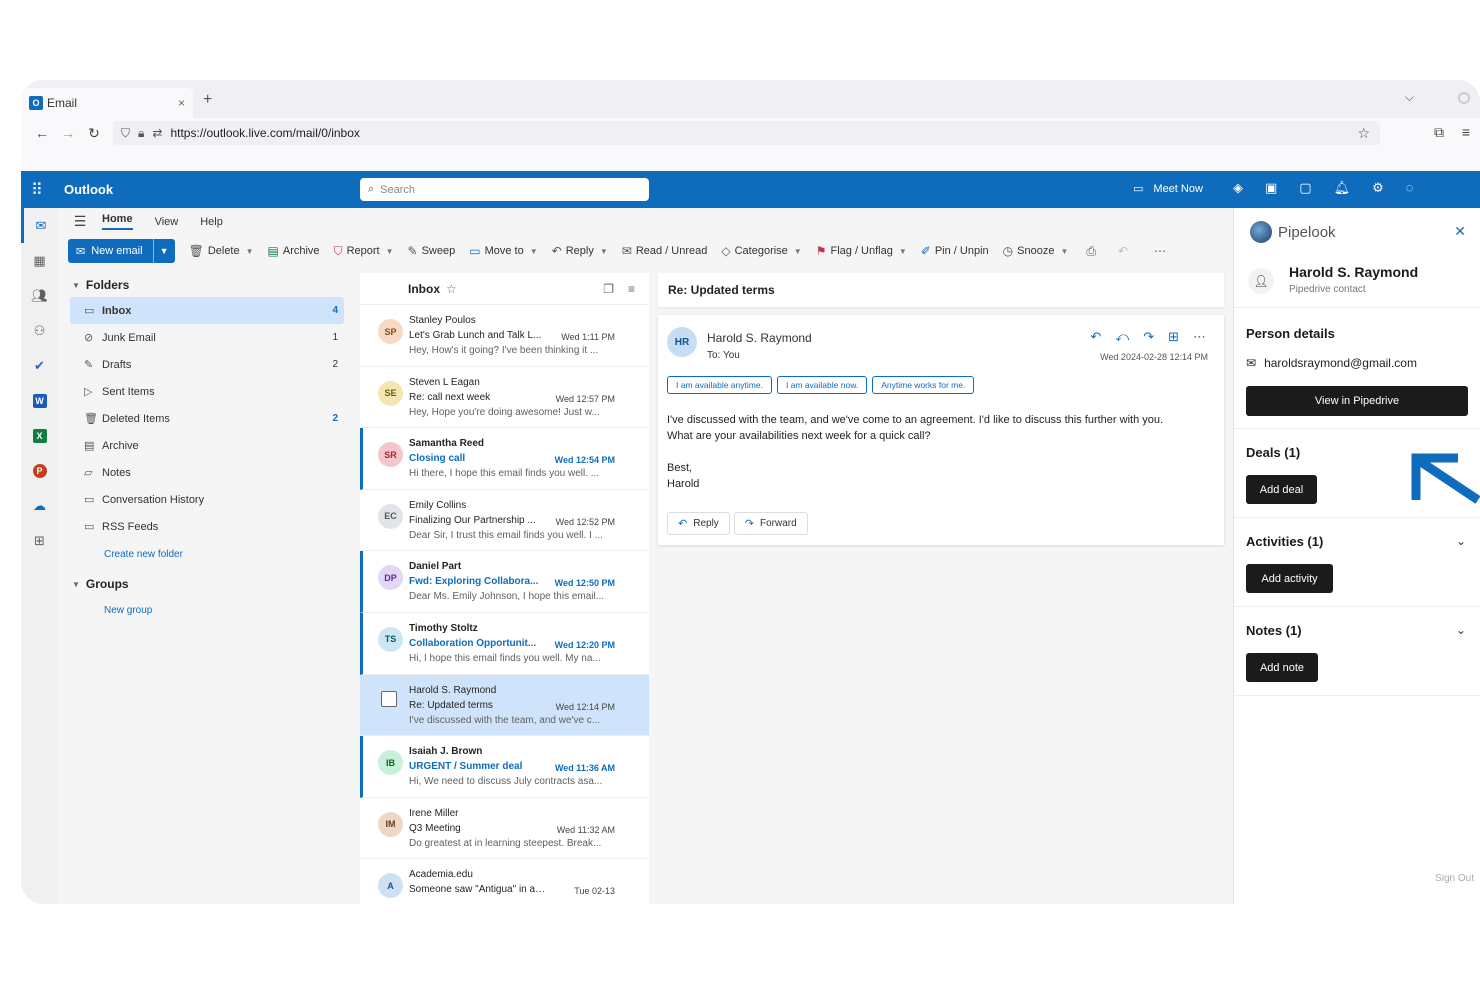 This screenshot has height=987, width=1480. I want to click on tab-home: Home, so click(117, 221).